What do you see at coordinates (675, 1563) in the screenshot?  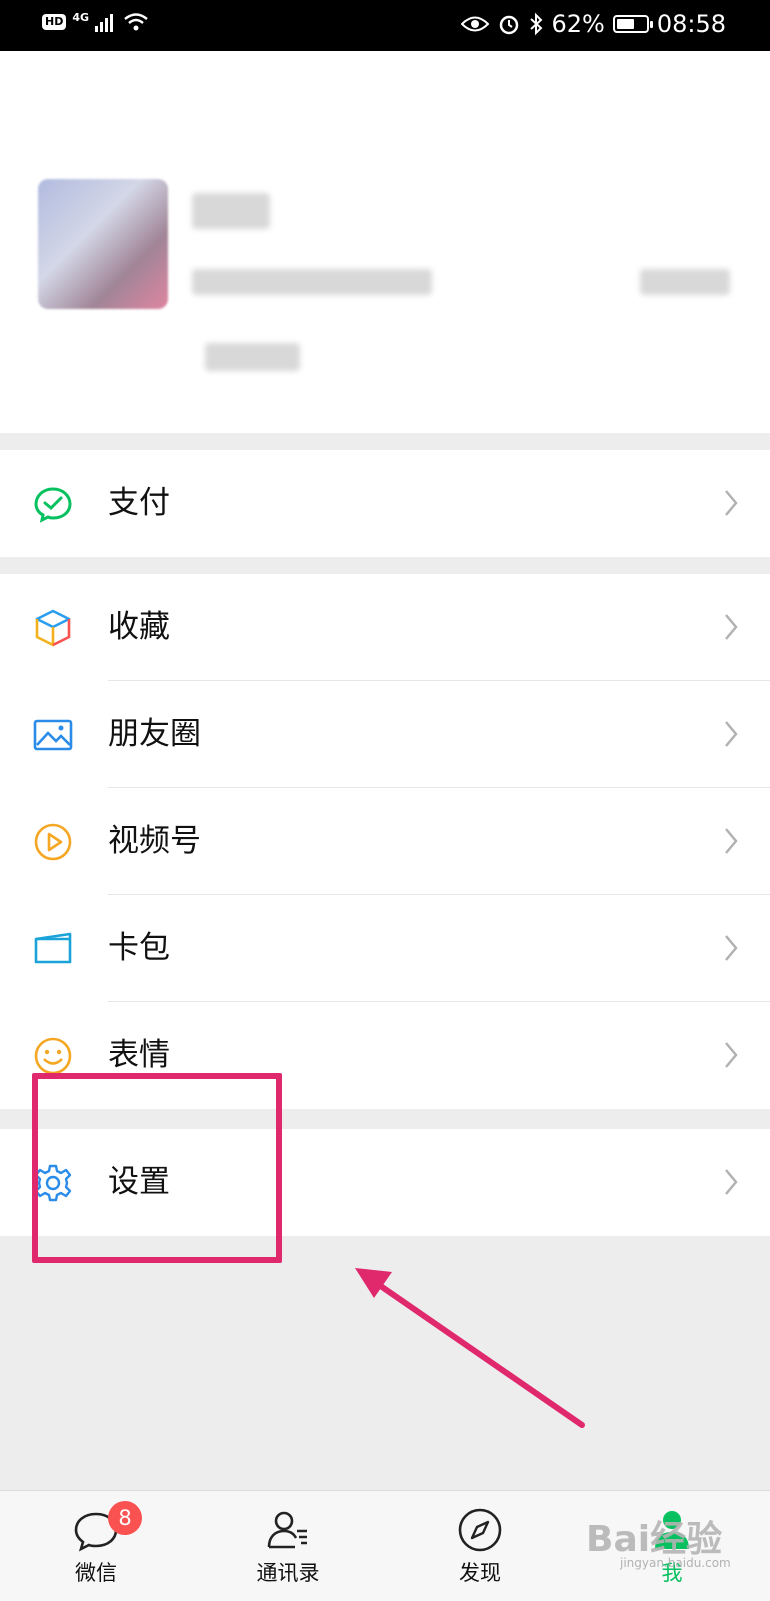 I see `watermark-url: jingyan.baidu.com` at bounding box center [675, 1563].